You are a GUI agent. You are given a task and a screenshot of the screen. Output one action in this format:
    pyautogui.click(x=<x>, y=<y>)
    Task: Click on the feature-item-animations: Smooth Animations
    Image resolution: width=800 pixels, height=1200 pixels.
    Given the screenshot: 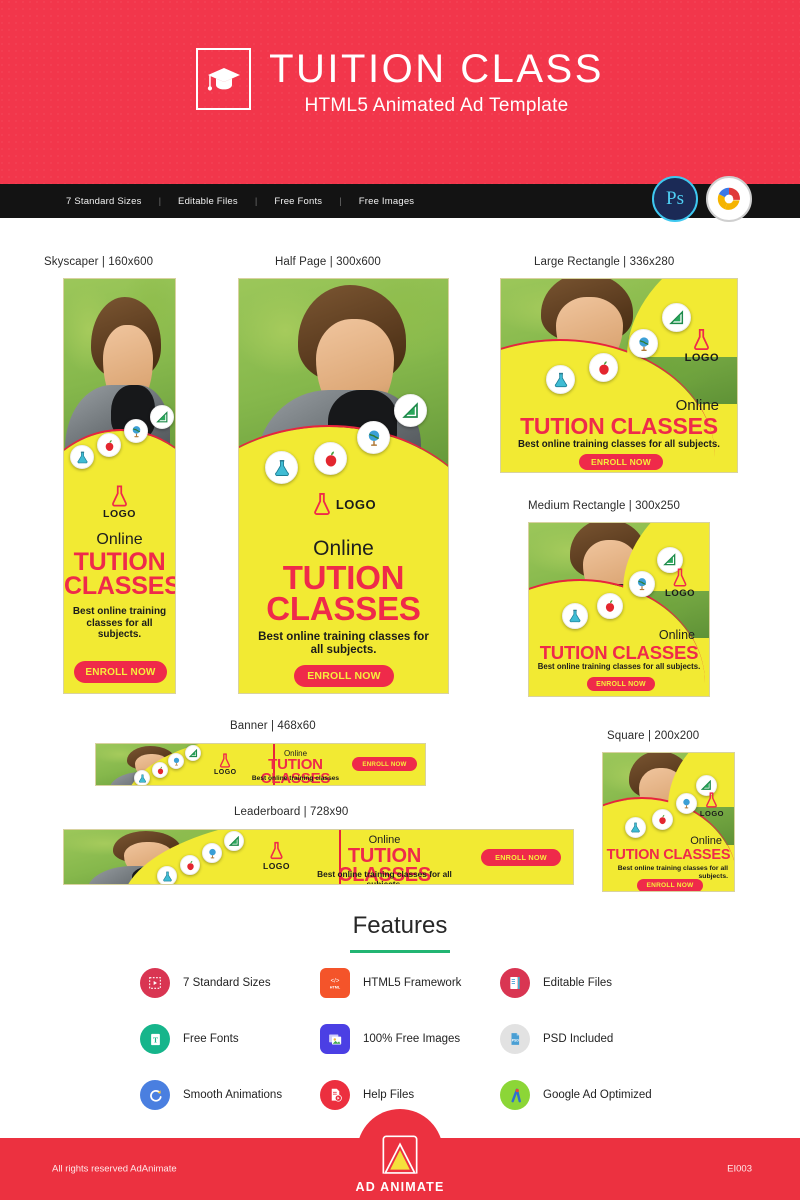 What is the action you would take?
    pyautogui.click(x=230, y=1095)
    